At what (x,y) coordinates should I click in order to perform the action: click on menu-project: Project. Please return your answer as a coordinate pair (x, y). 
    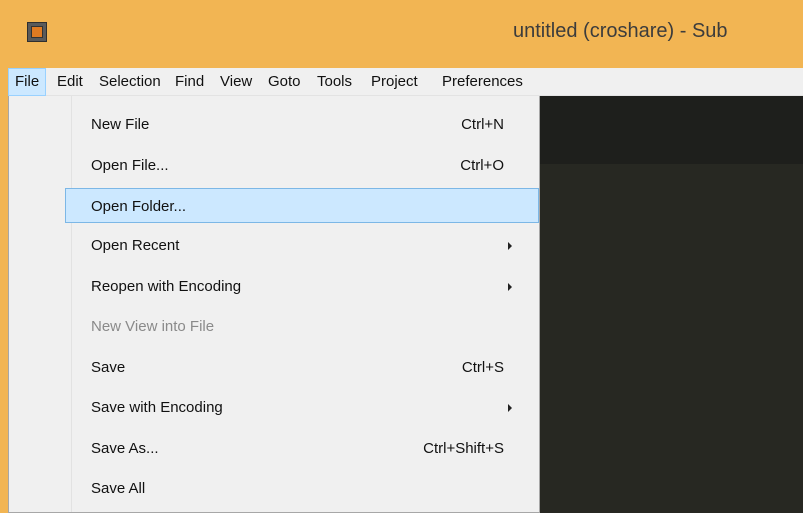
    Looking at the image, I should click on (394, 82).